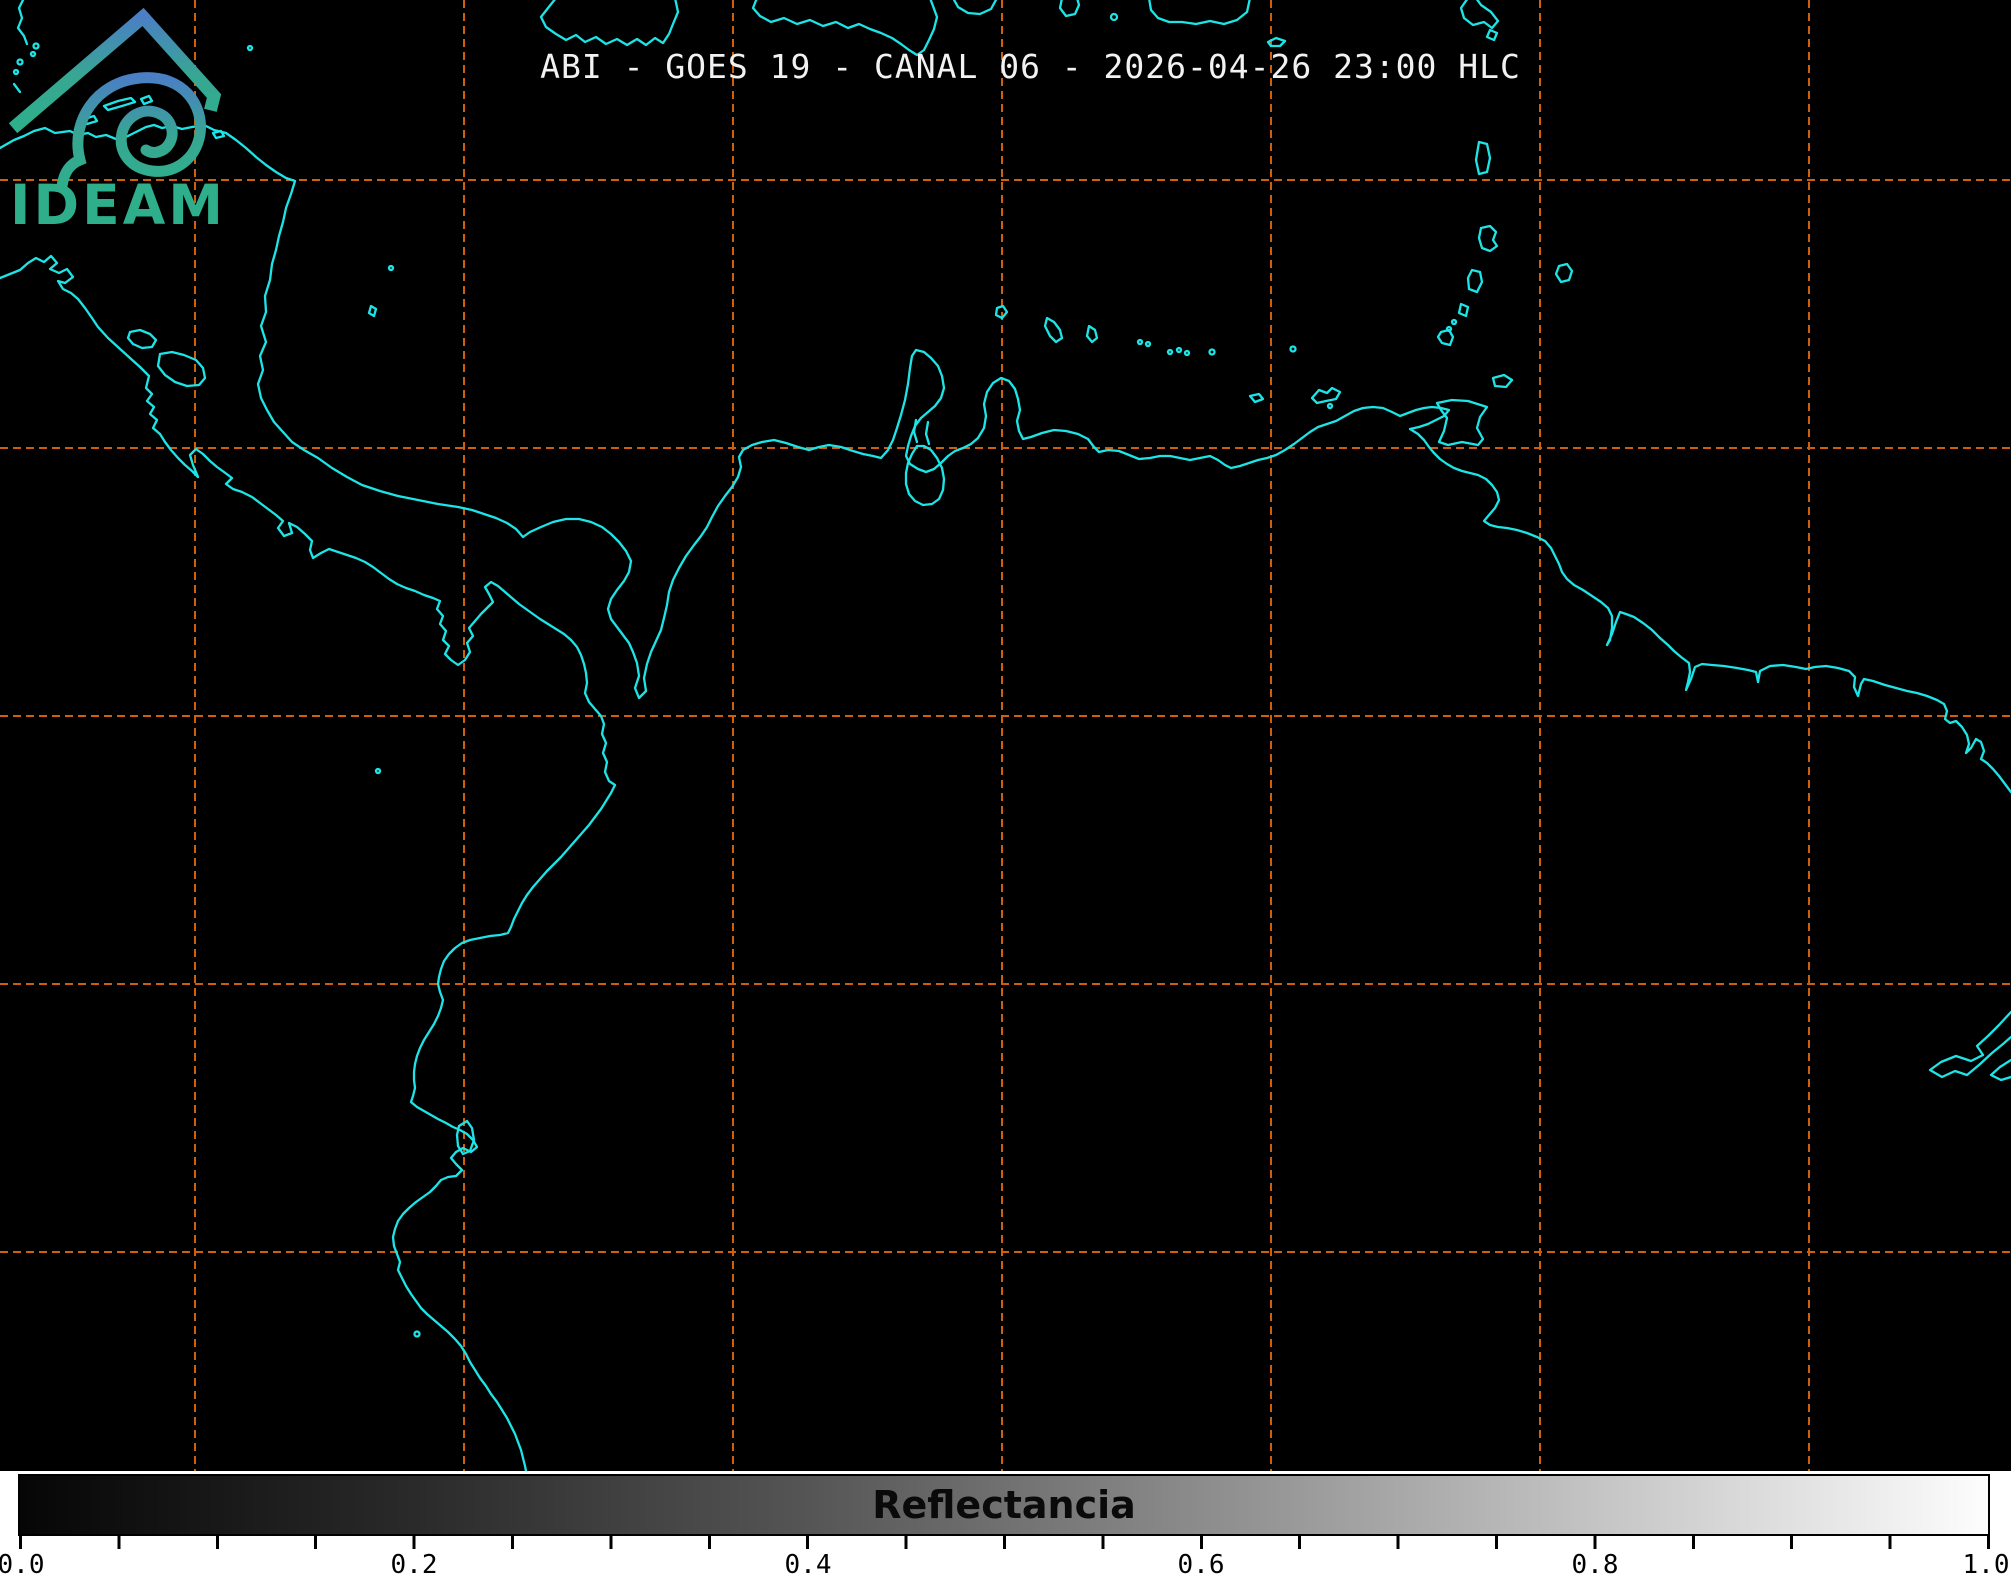  What do you see at coordinates (372, 311) in the screenshot?
I see `san-andres-island` at bounding box center [372, 311].